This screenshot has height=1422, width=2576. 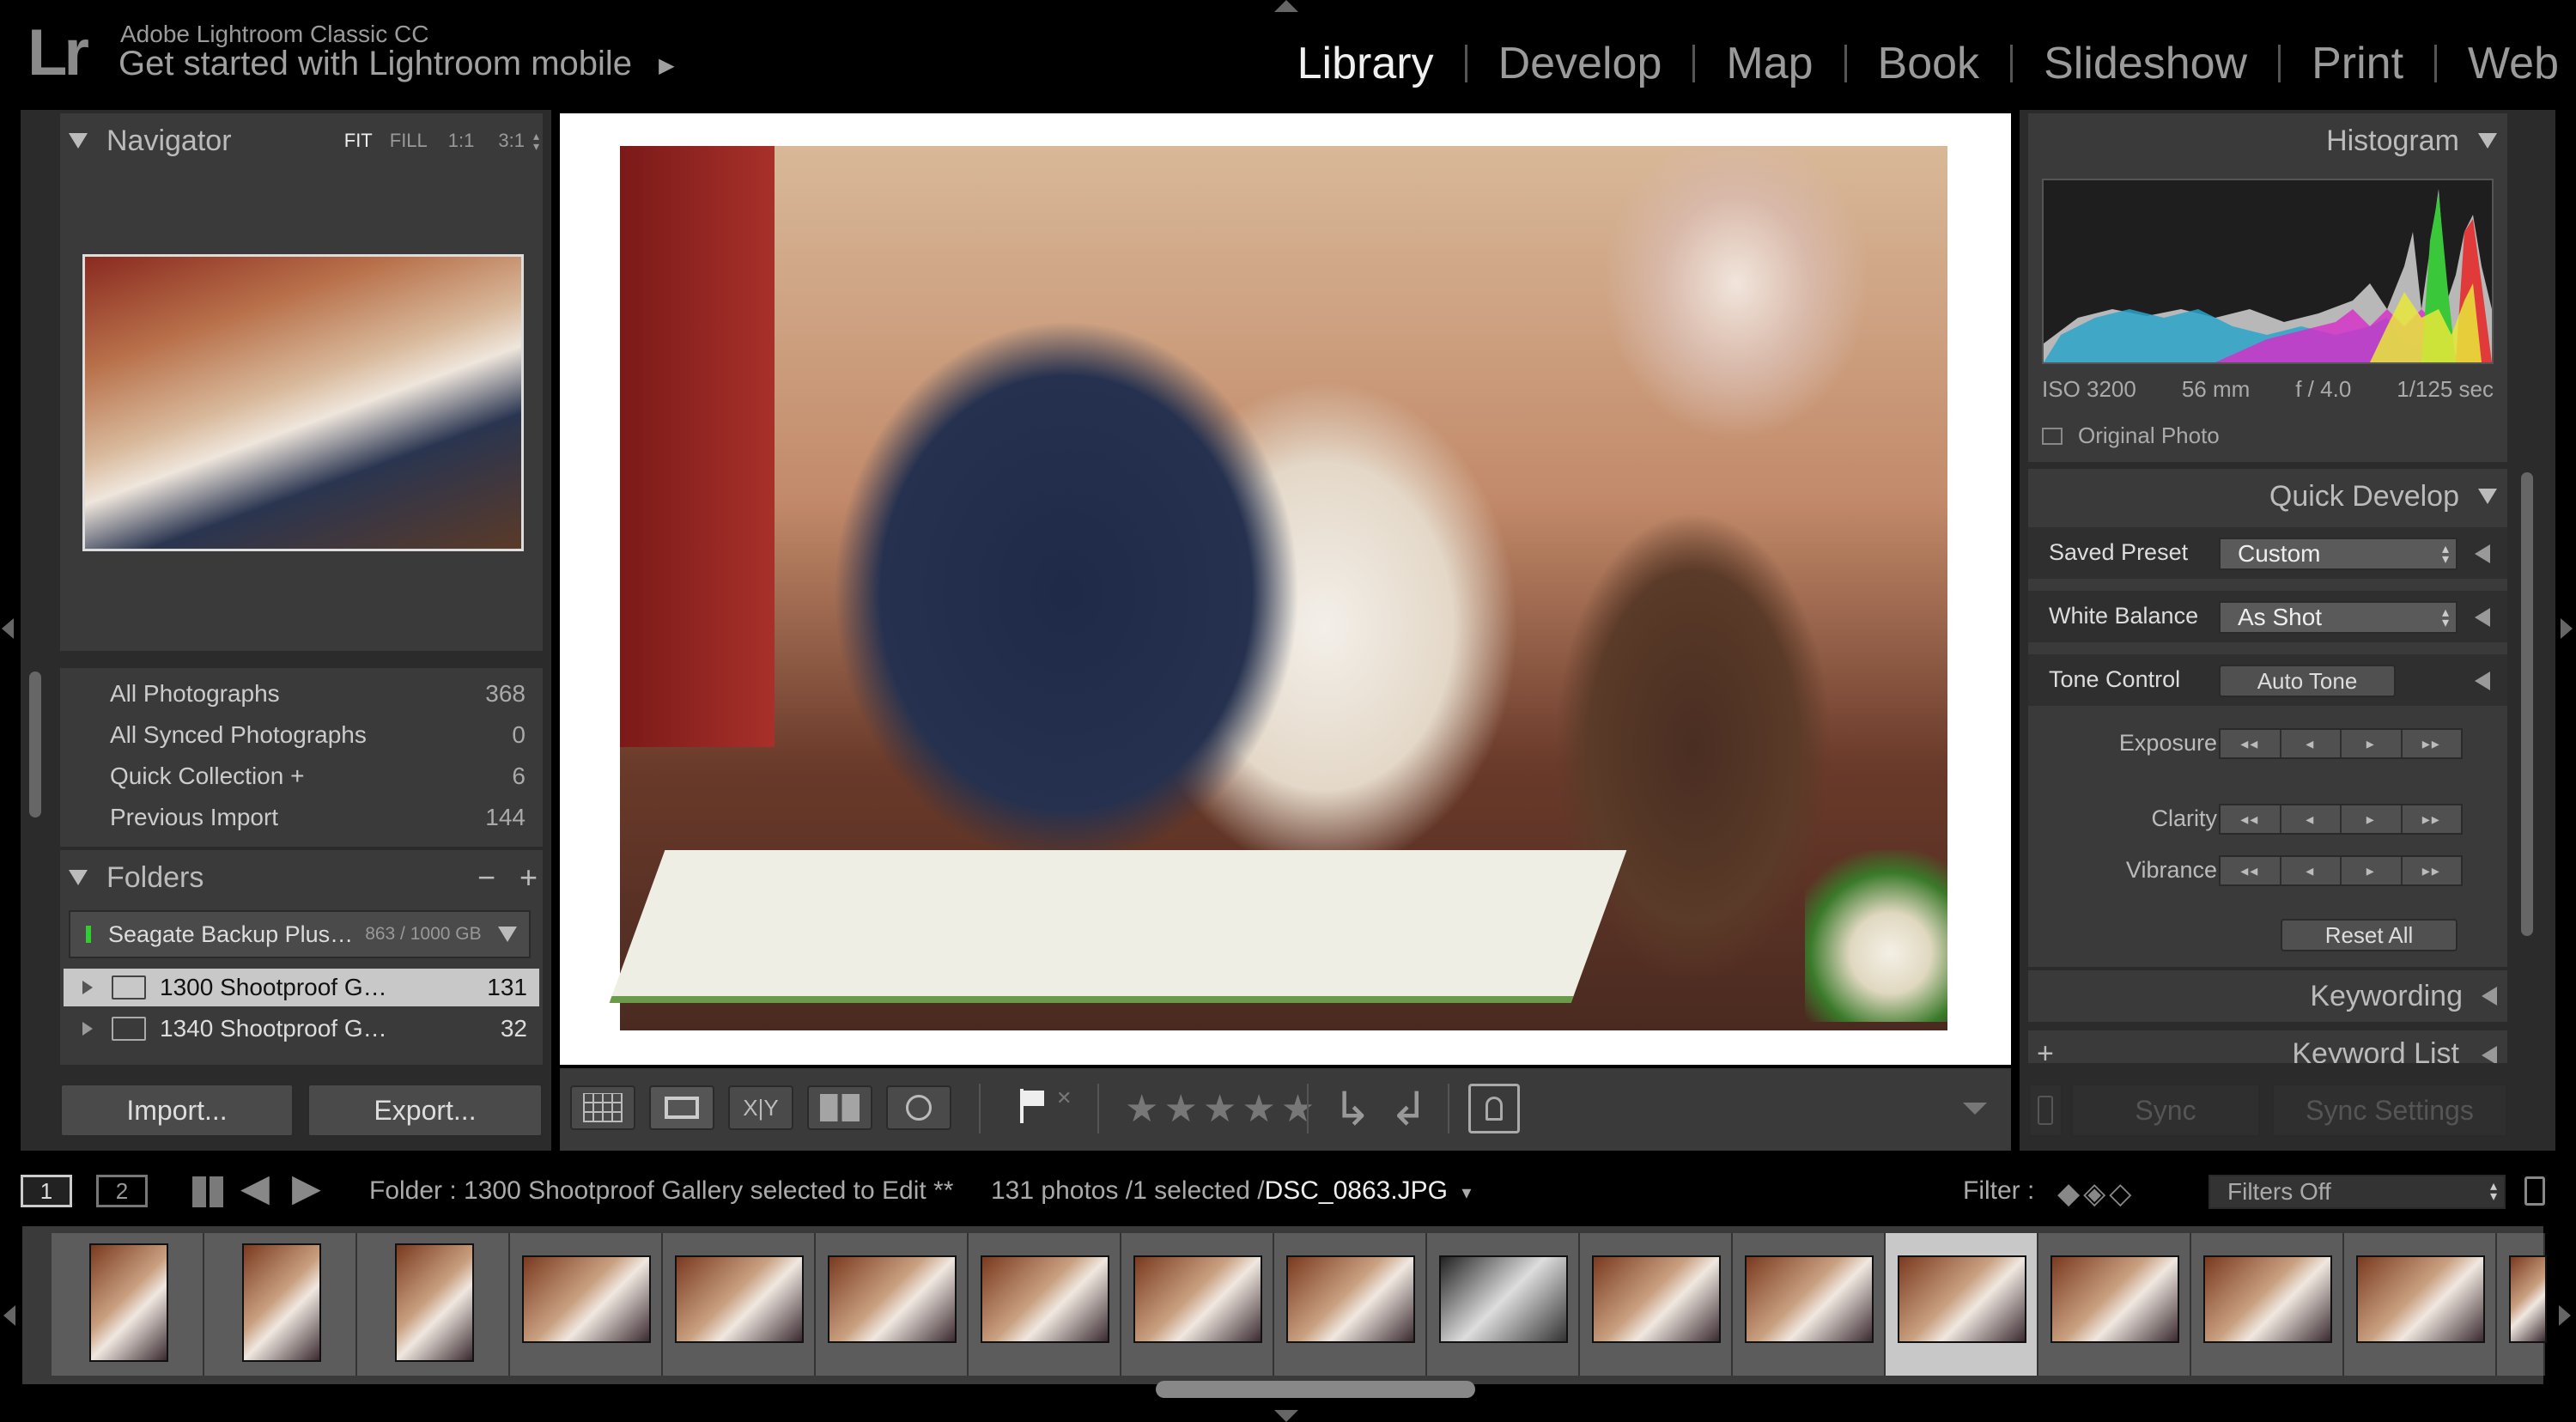 What do you see at coordinates (301, 987) in the screenshot?
I see `folder-row: 1300 Shootproof G… 131` at bounding box center [301, 987].